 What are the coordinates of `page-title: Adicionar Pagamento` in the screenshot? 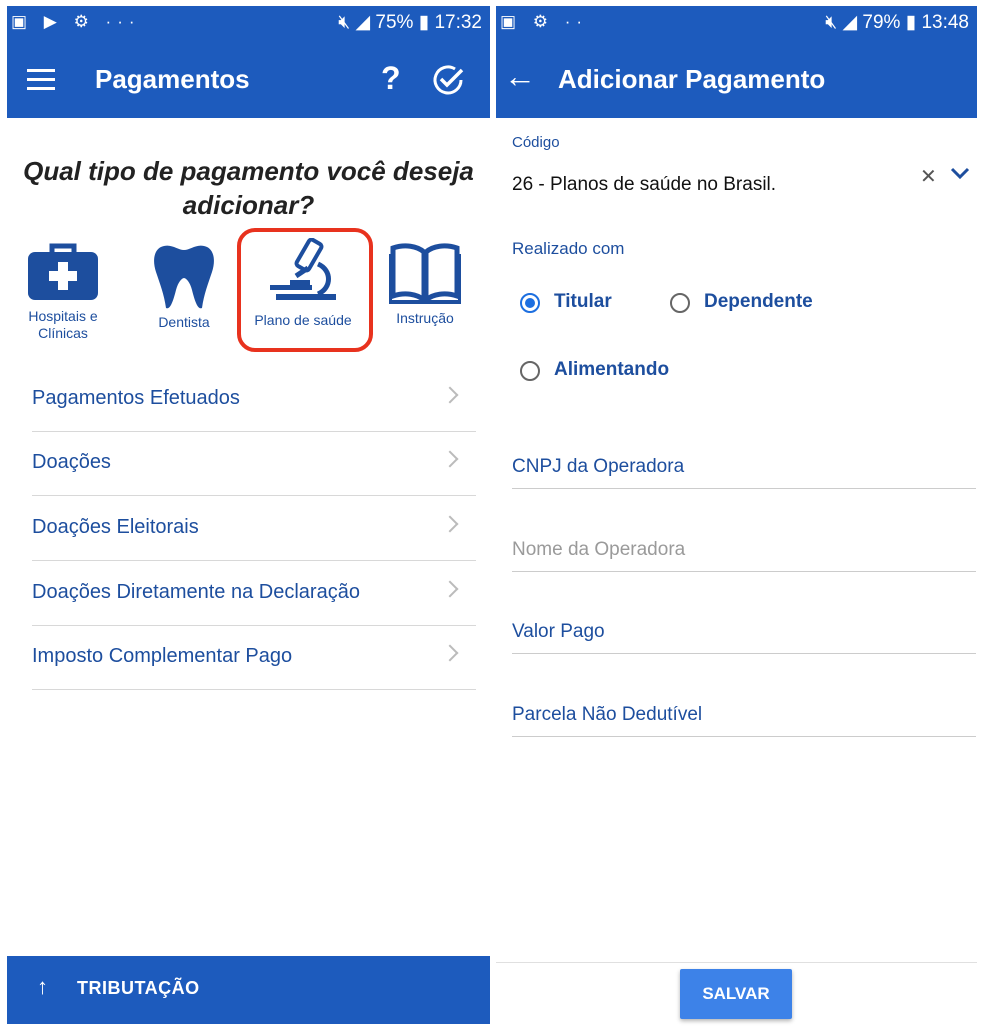 It's located at (692, 79).